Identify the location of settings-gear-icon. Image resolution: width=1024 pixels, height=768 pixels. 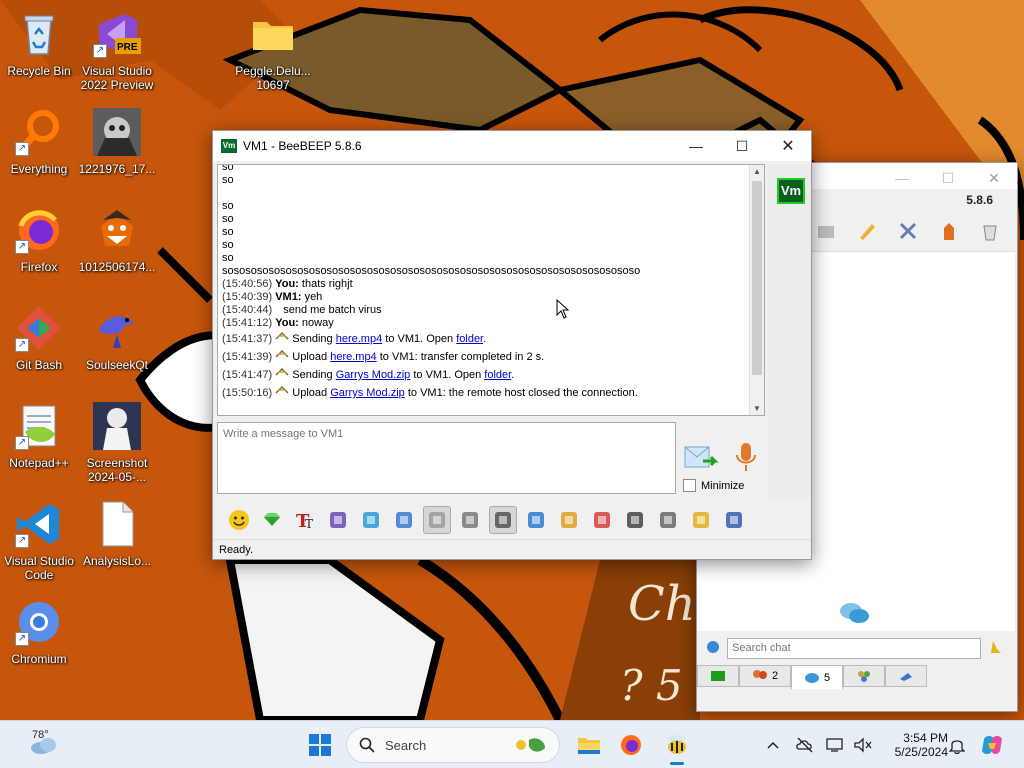
(716, 648).